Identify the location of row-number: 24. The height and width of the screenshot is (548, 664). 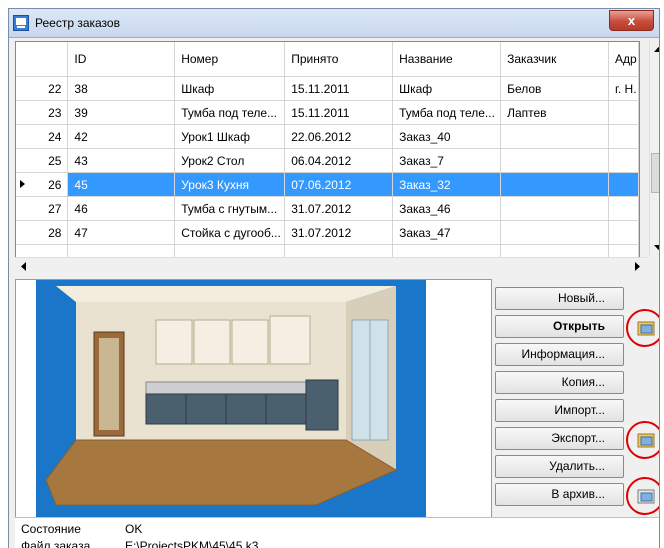
(55, 136).